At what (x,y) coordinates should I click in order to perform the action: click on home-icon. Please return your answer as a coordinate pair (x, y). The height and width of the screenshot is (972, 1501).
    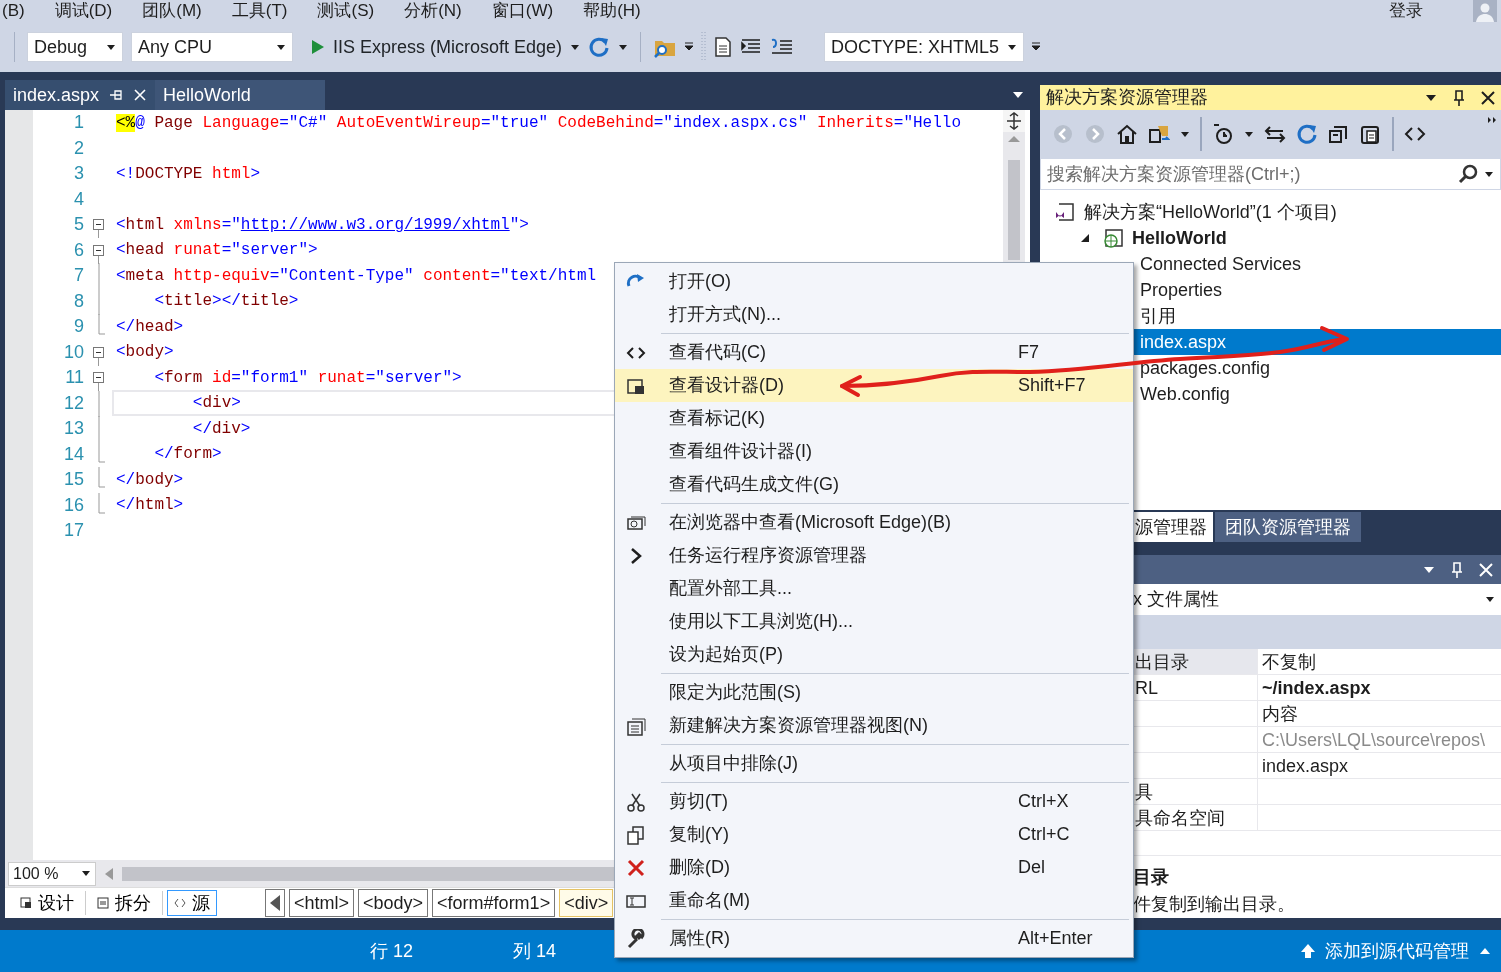
    Looking at the image, I should click on (1127, 134).